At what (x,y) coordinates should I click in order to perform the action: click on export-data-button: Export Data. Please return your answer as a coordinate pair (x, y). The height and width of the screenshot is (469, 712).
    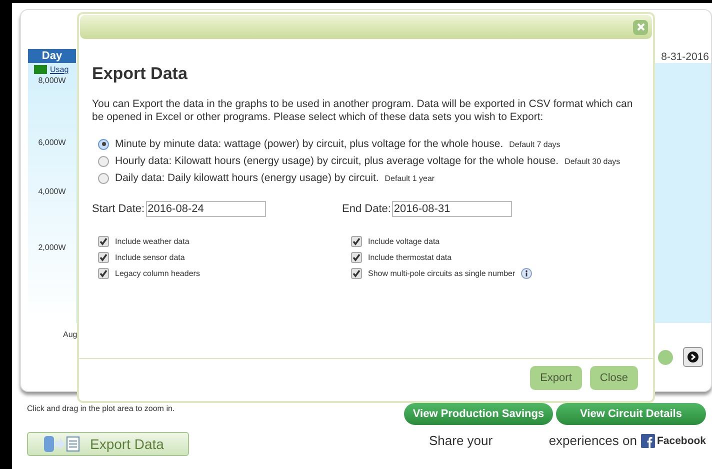
    Looking at the image, I should click on (108, 444).